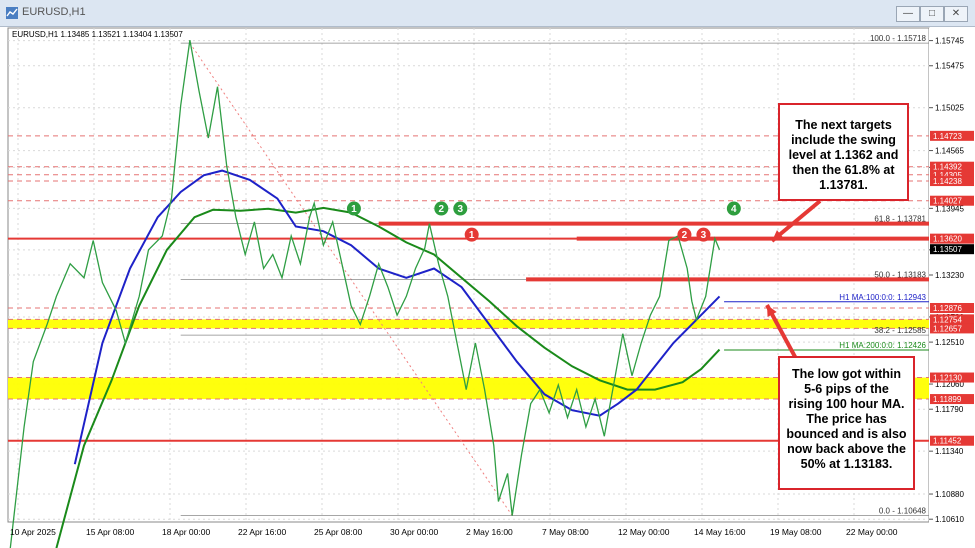  What do you see at coordinates (949, 494) in the screenshot?
I see `y-tick-label: 1.10880` at bounding box center [949, 494].